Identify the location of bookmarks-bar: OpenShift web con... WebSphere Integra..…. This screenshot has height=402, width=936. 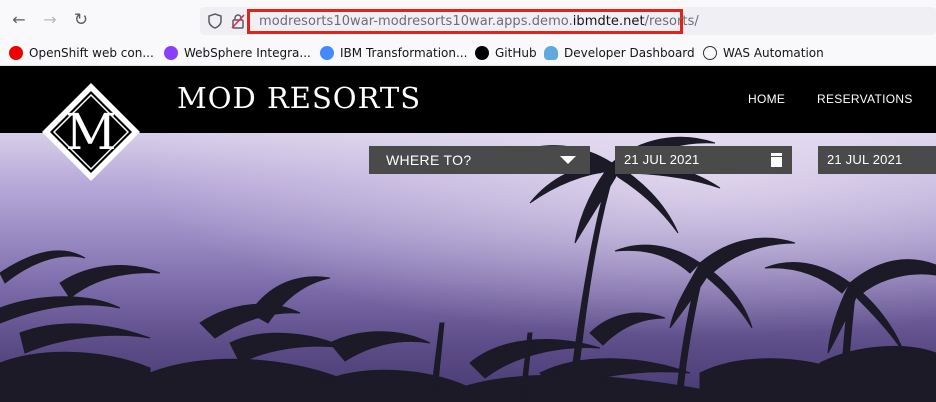
(468, 53).